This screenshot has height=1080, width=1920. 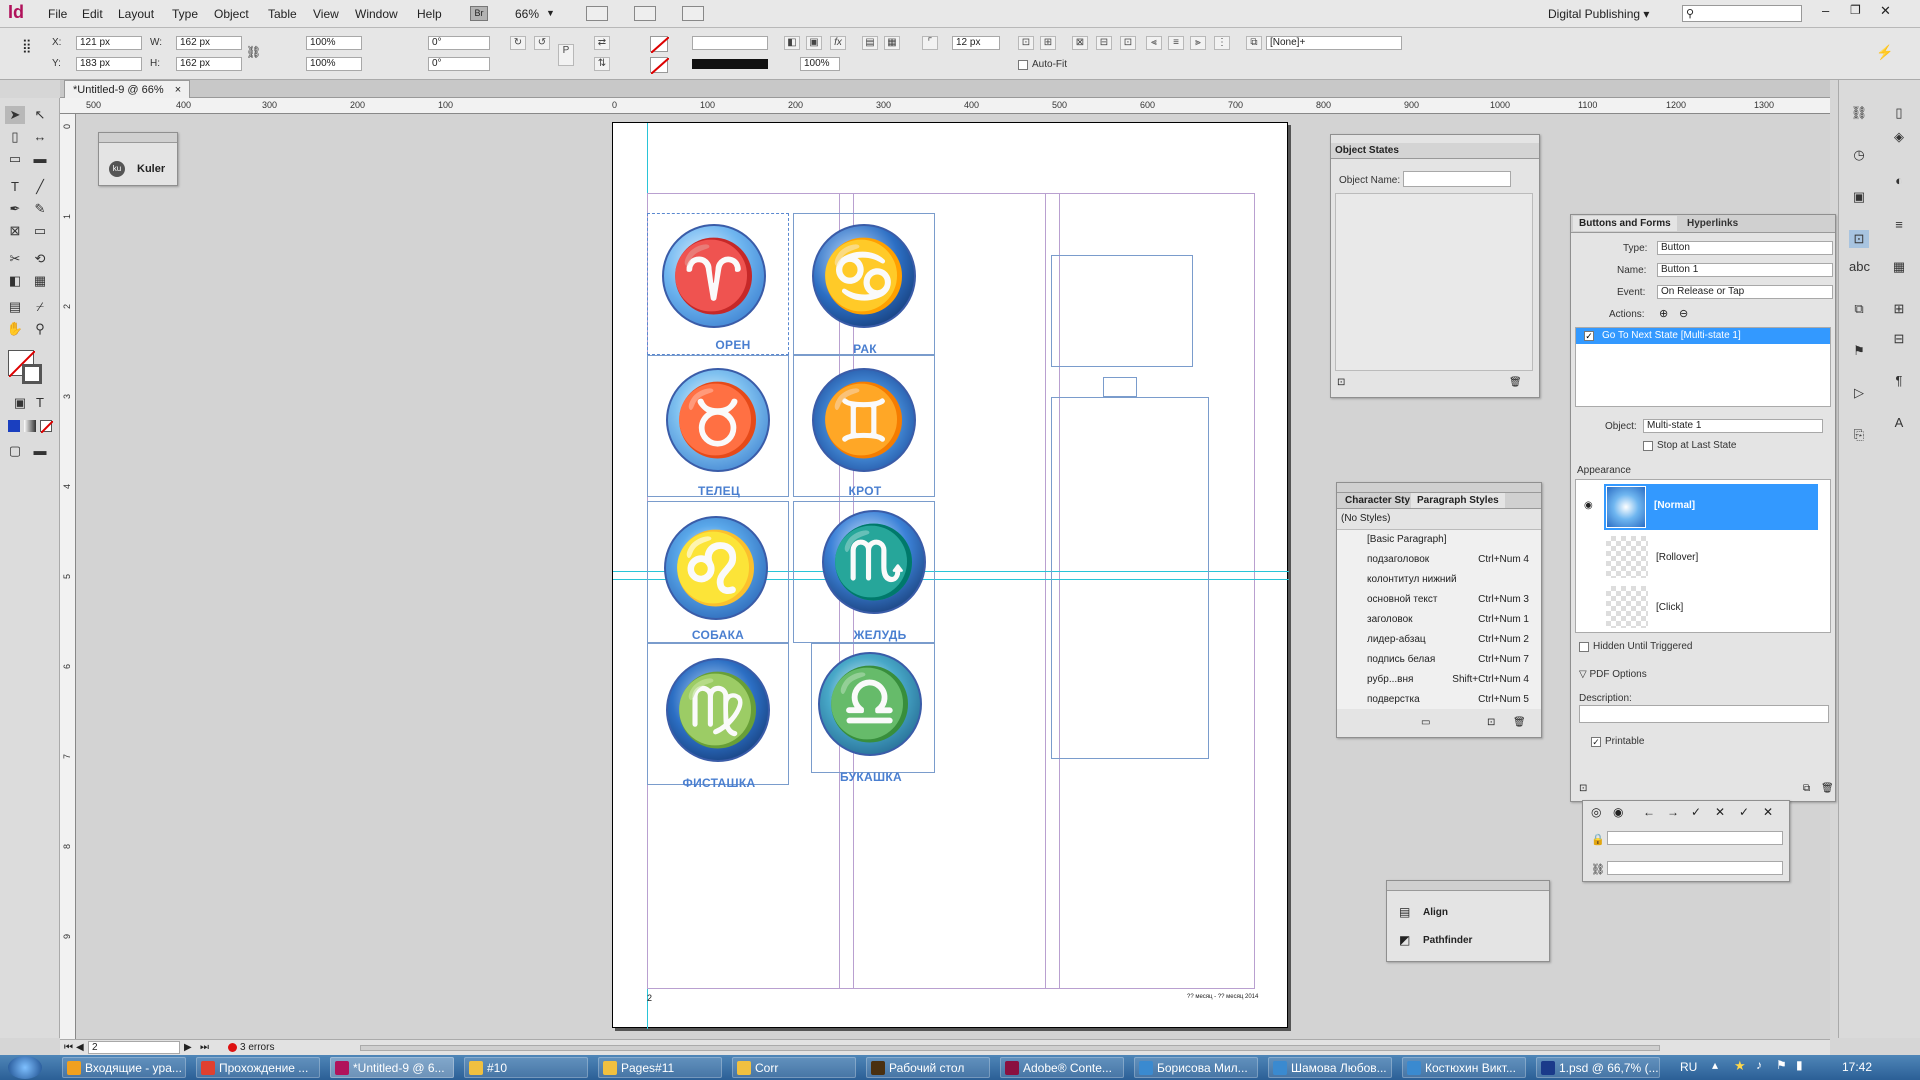 What do you see at coordinates (1857, 1067) in the screenshot?
I see `clock: 17:42` at bounding box center [1857, 1067].